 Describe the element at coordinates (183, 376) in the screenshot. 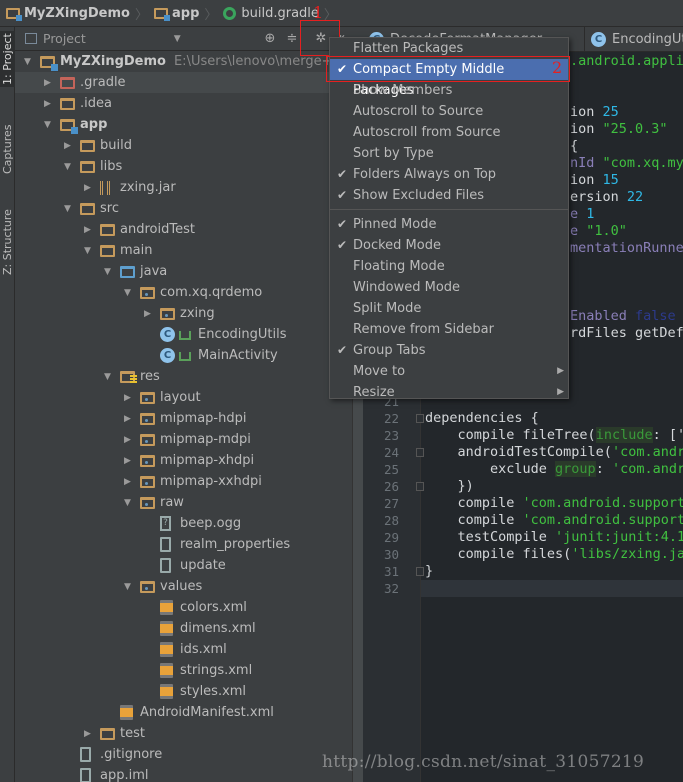

I see `tree-item: ▼ res` at that location.